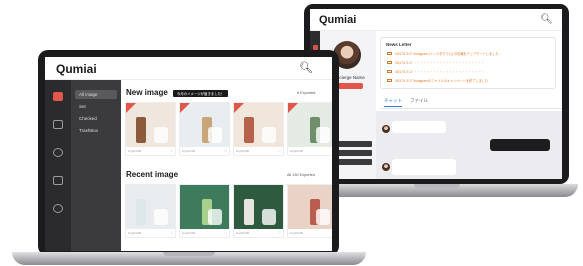  I want to click on new-badge: 今月のイメージが届きました！, so click(201, 93).